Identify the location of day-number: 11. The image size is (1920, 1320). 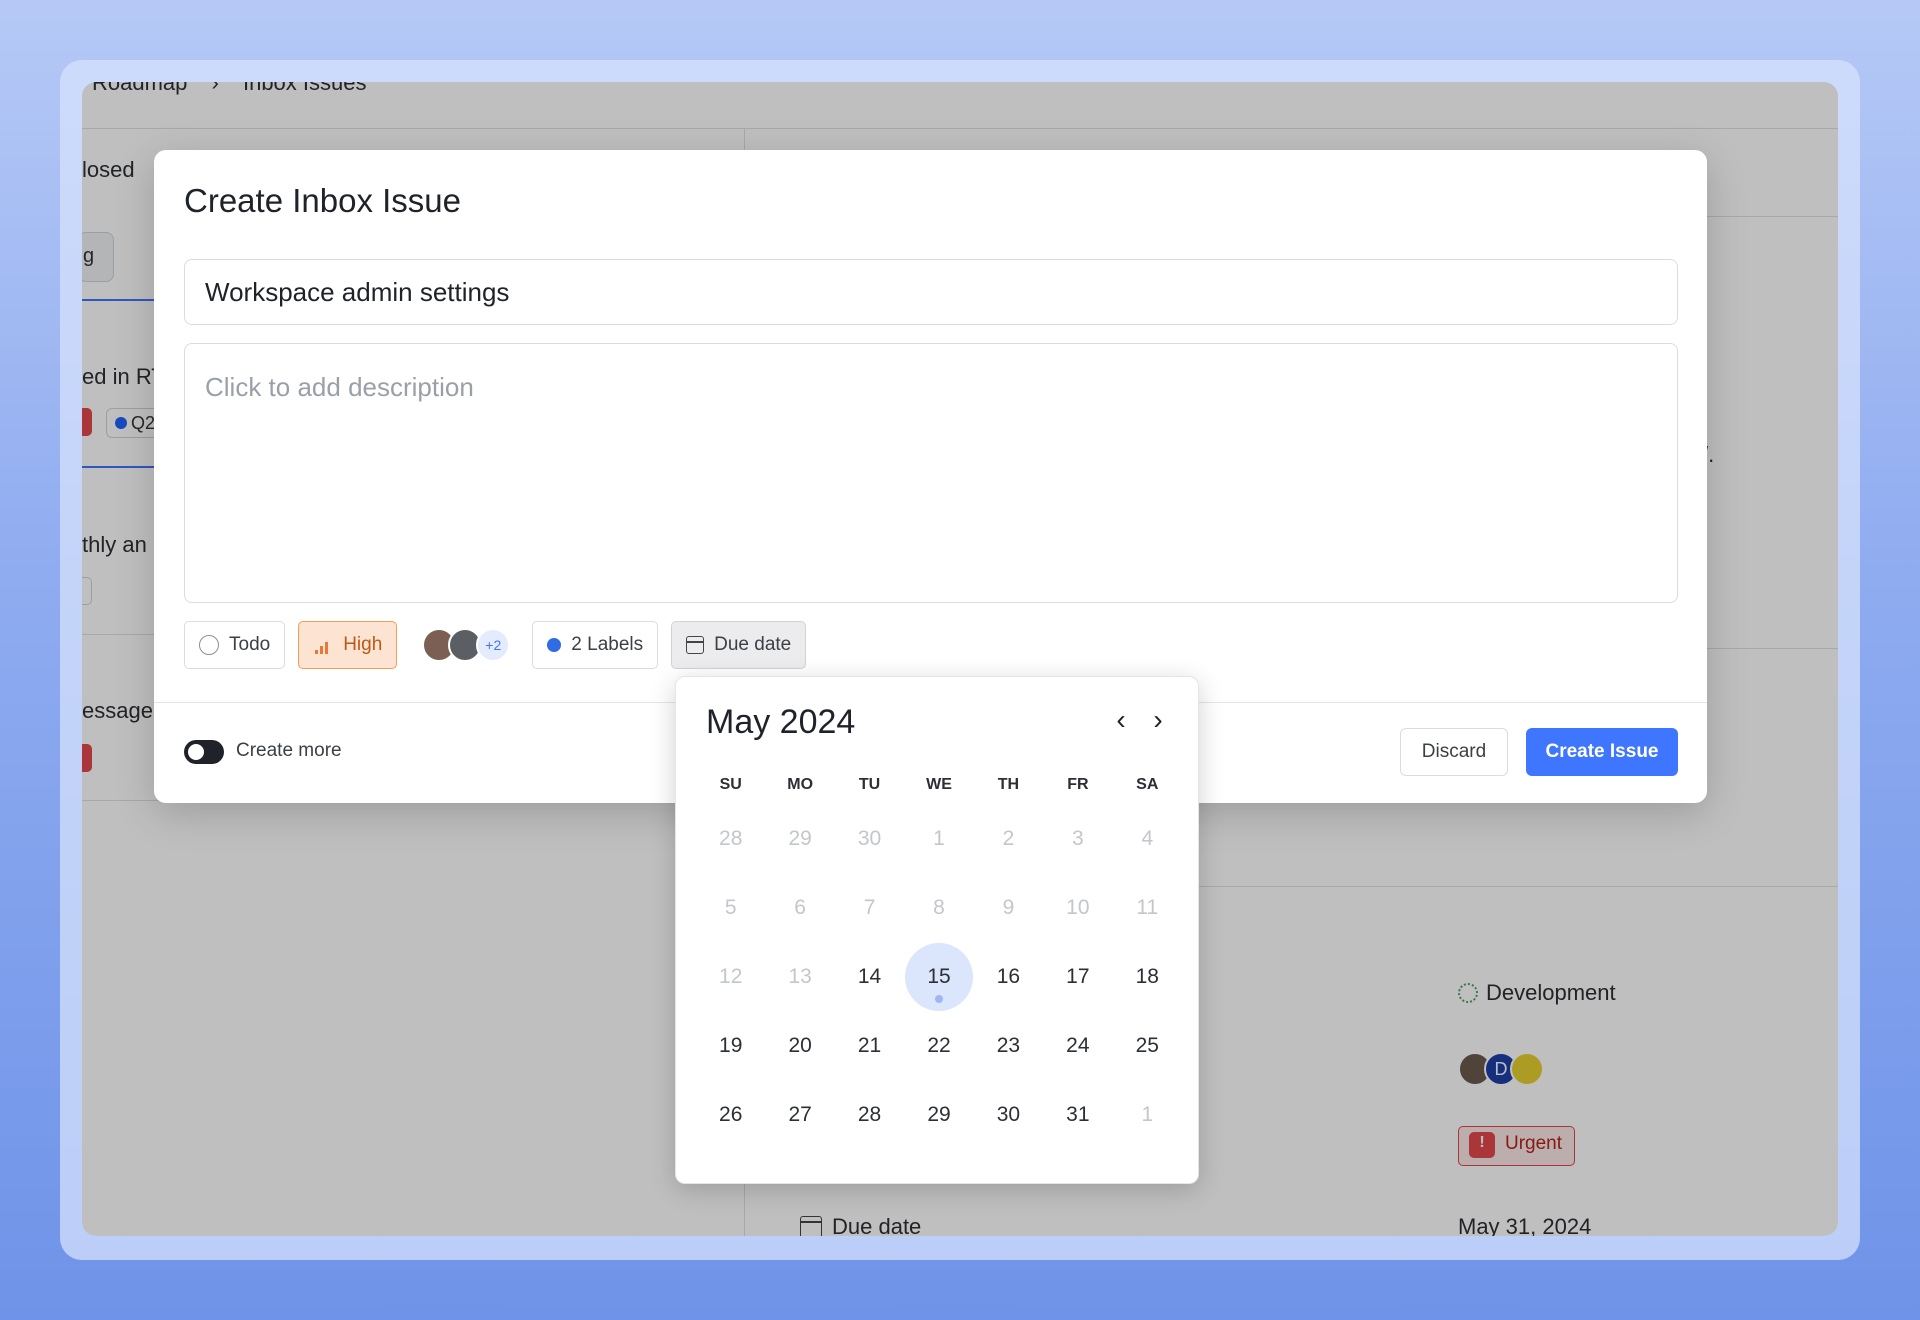
(1147, 907).